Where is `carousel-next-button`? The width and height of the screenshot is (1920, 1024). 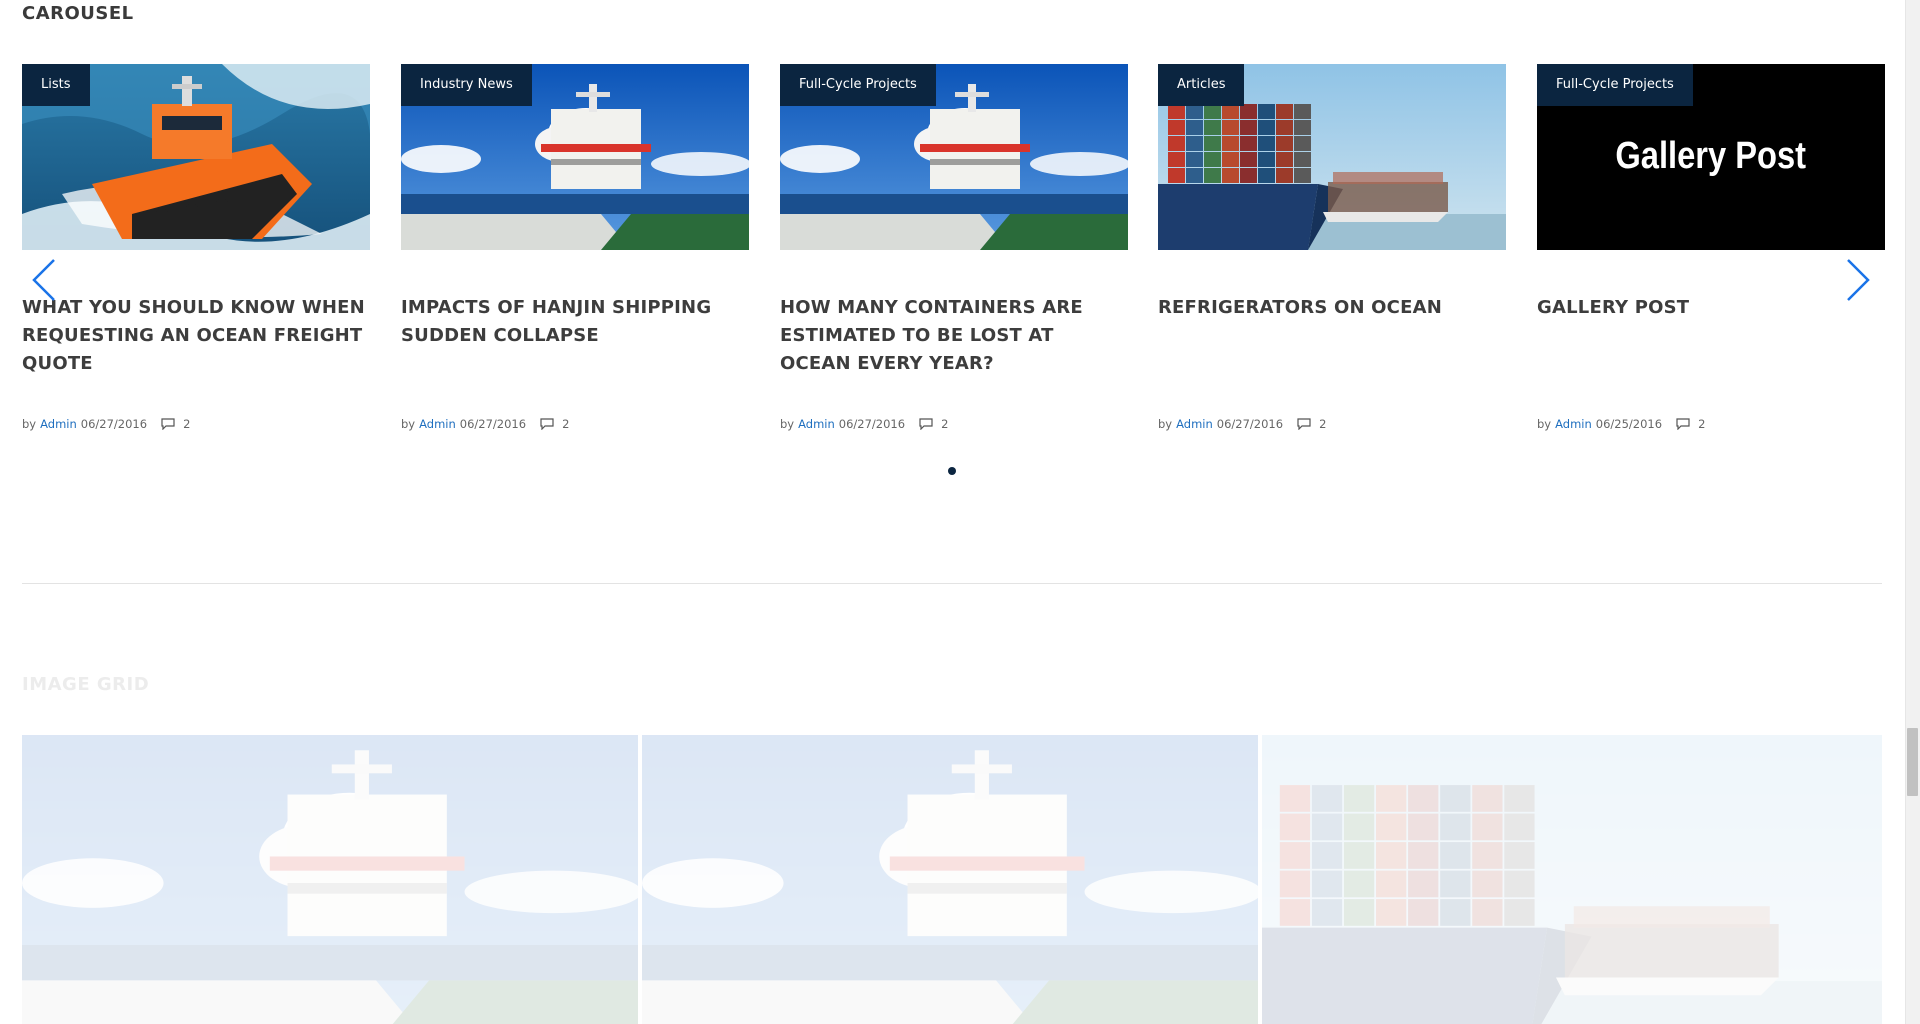
carousel-next-button is located at coordinates (1858, 280).